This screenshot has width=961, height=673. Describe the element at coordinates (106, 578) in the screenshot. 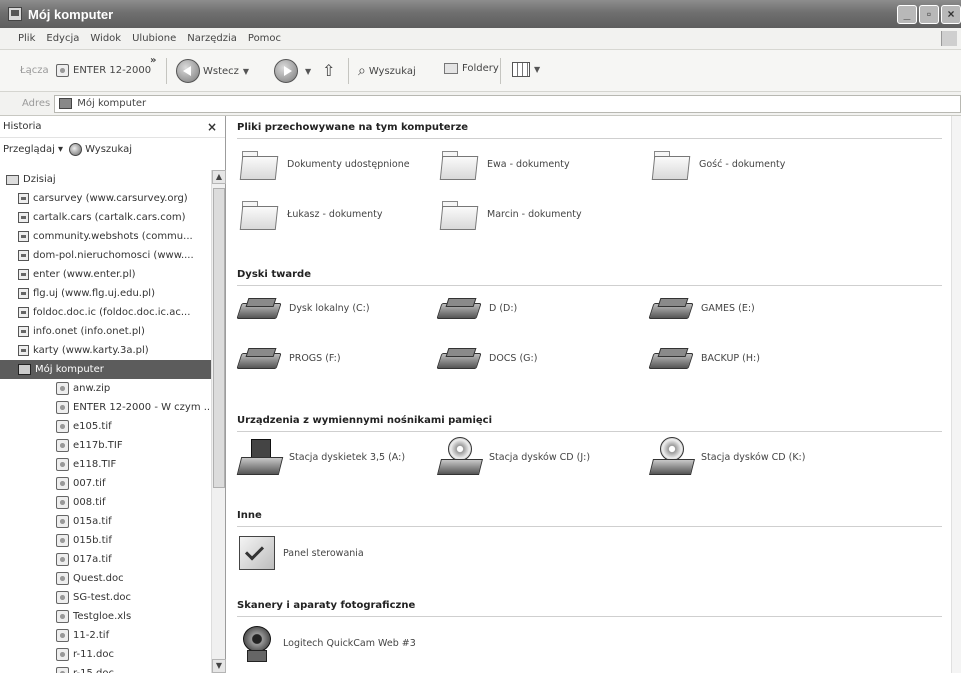

I see `history-file-item: Quest.doc` at that location.